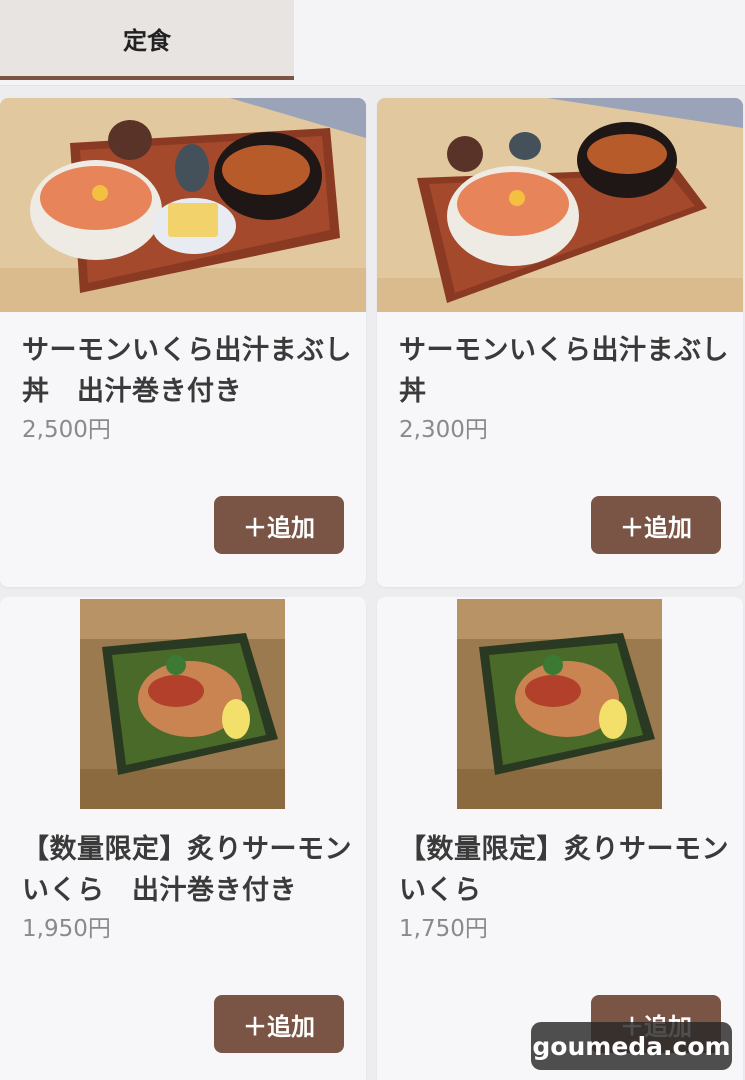 Image resolution: width=745 pixels, height=1080 pixels. Describe the element at coordinates (66, 430) in the screenshot. I see `product-price: 2,500円` at that location.